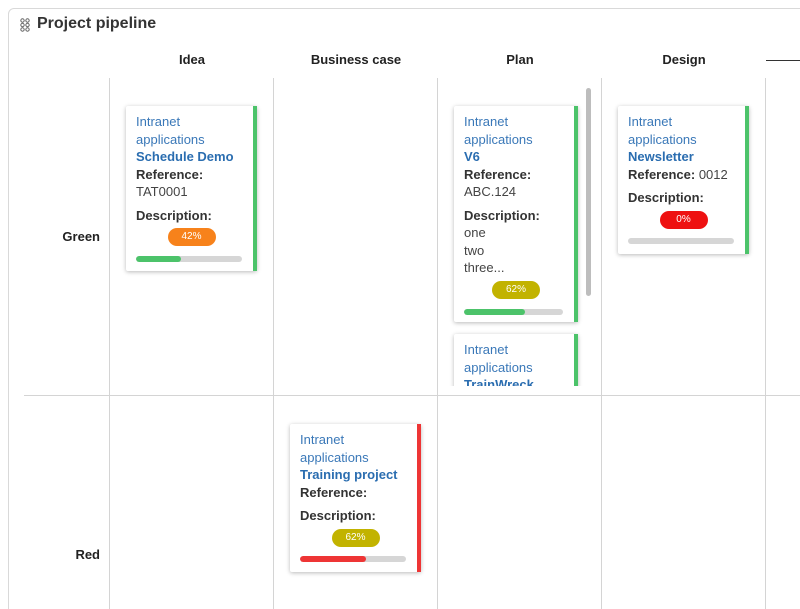 The height and width of the screenshot is (609, 800). Describe the element at coordinates (783, 60) in the screenshot. I see `column-header-overflow` at that location.